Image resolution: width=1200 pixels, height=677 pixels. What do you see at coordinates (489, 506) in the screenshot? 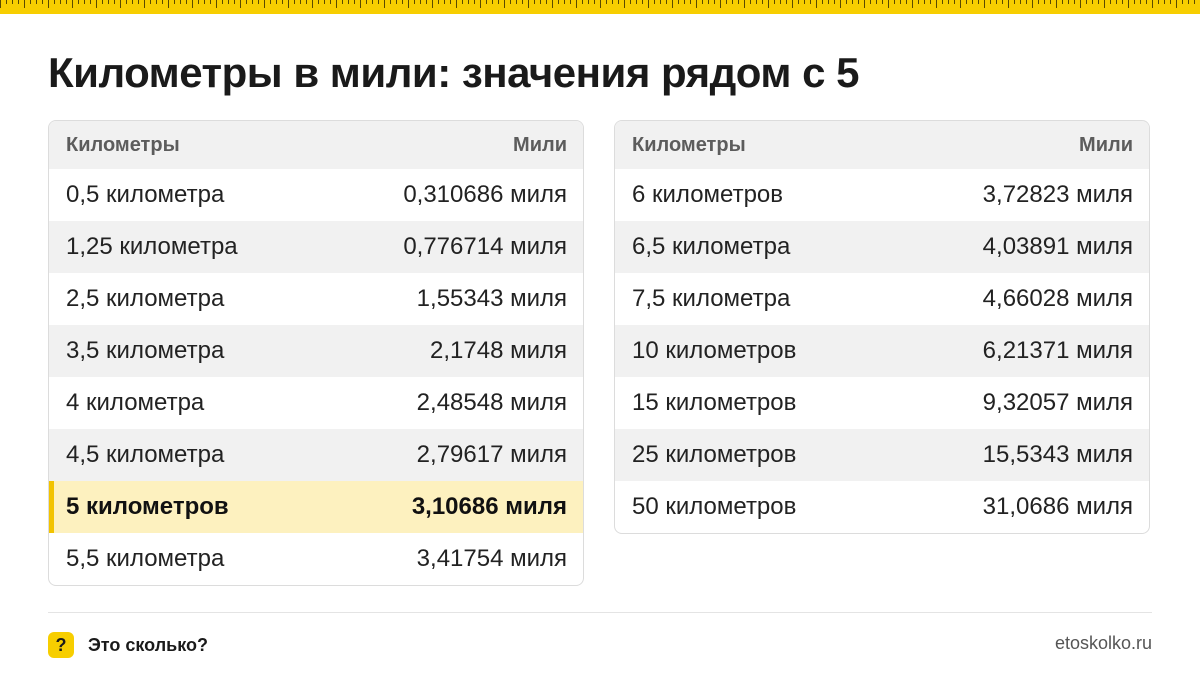
I see `row-mi: 3,10686 миля` at bounding box center [489, 506].